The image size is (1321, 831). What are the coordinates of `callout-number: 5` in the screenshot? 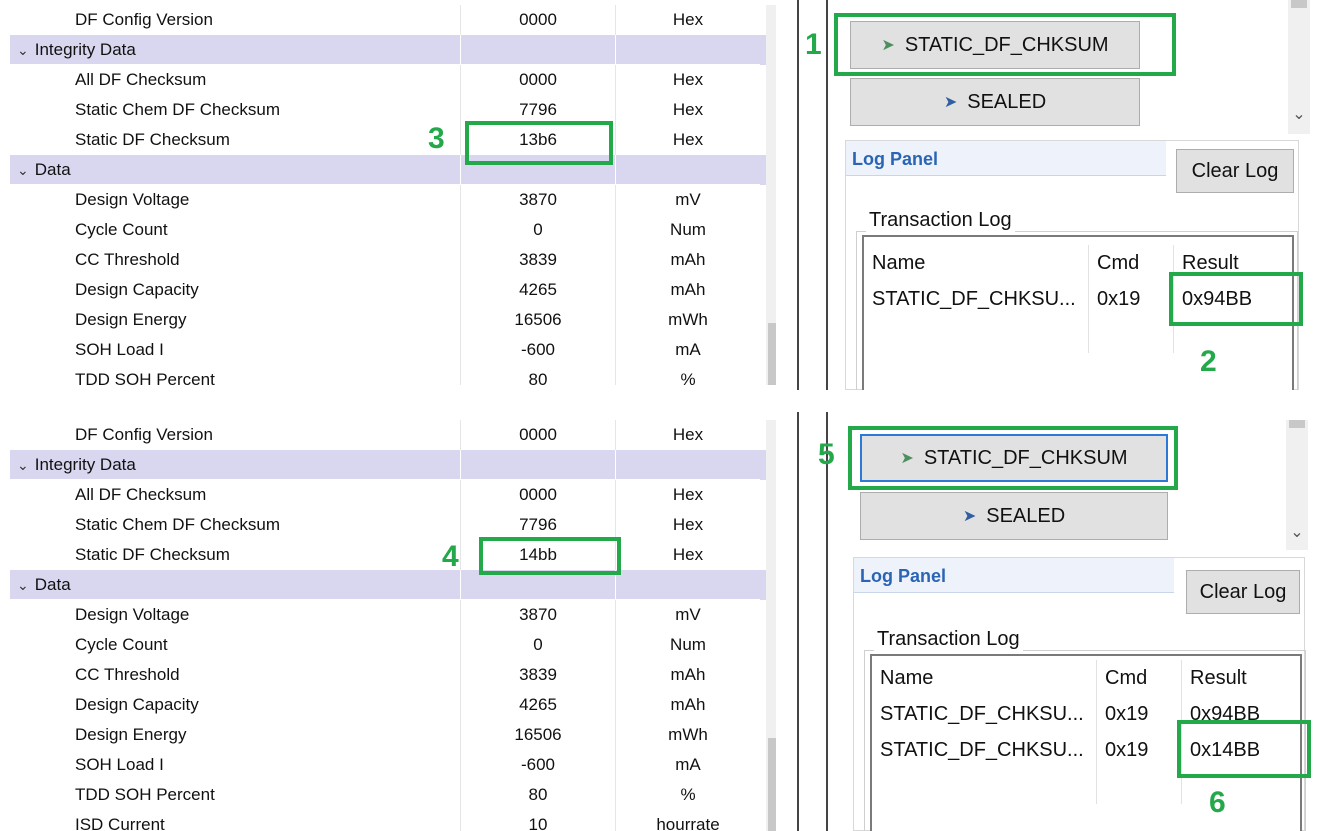 It's located at (826, 454).